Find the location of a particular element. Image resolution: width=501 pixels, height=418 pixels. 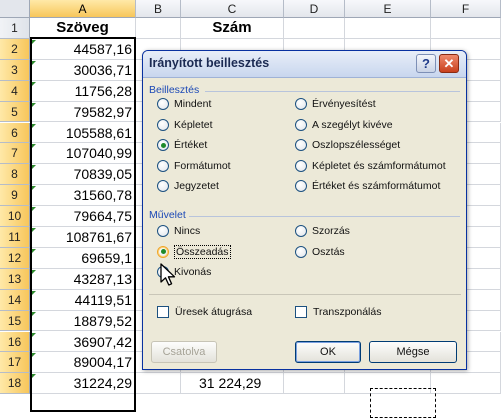

operation-option-szorzas: Szorzás is located at coordinates (322, 231).